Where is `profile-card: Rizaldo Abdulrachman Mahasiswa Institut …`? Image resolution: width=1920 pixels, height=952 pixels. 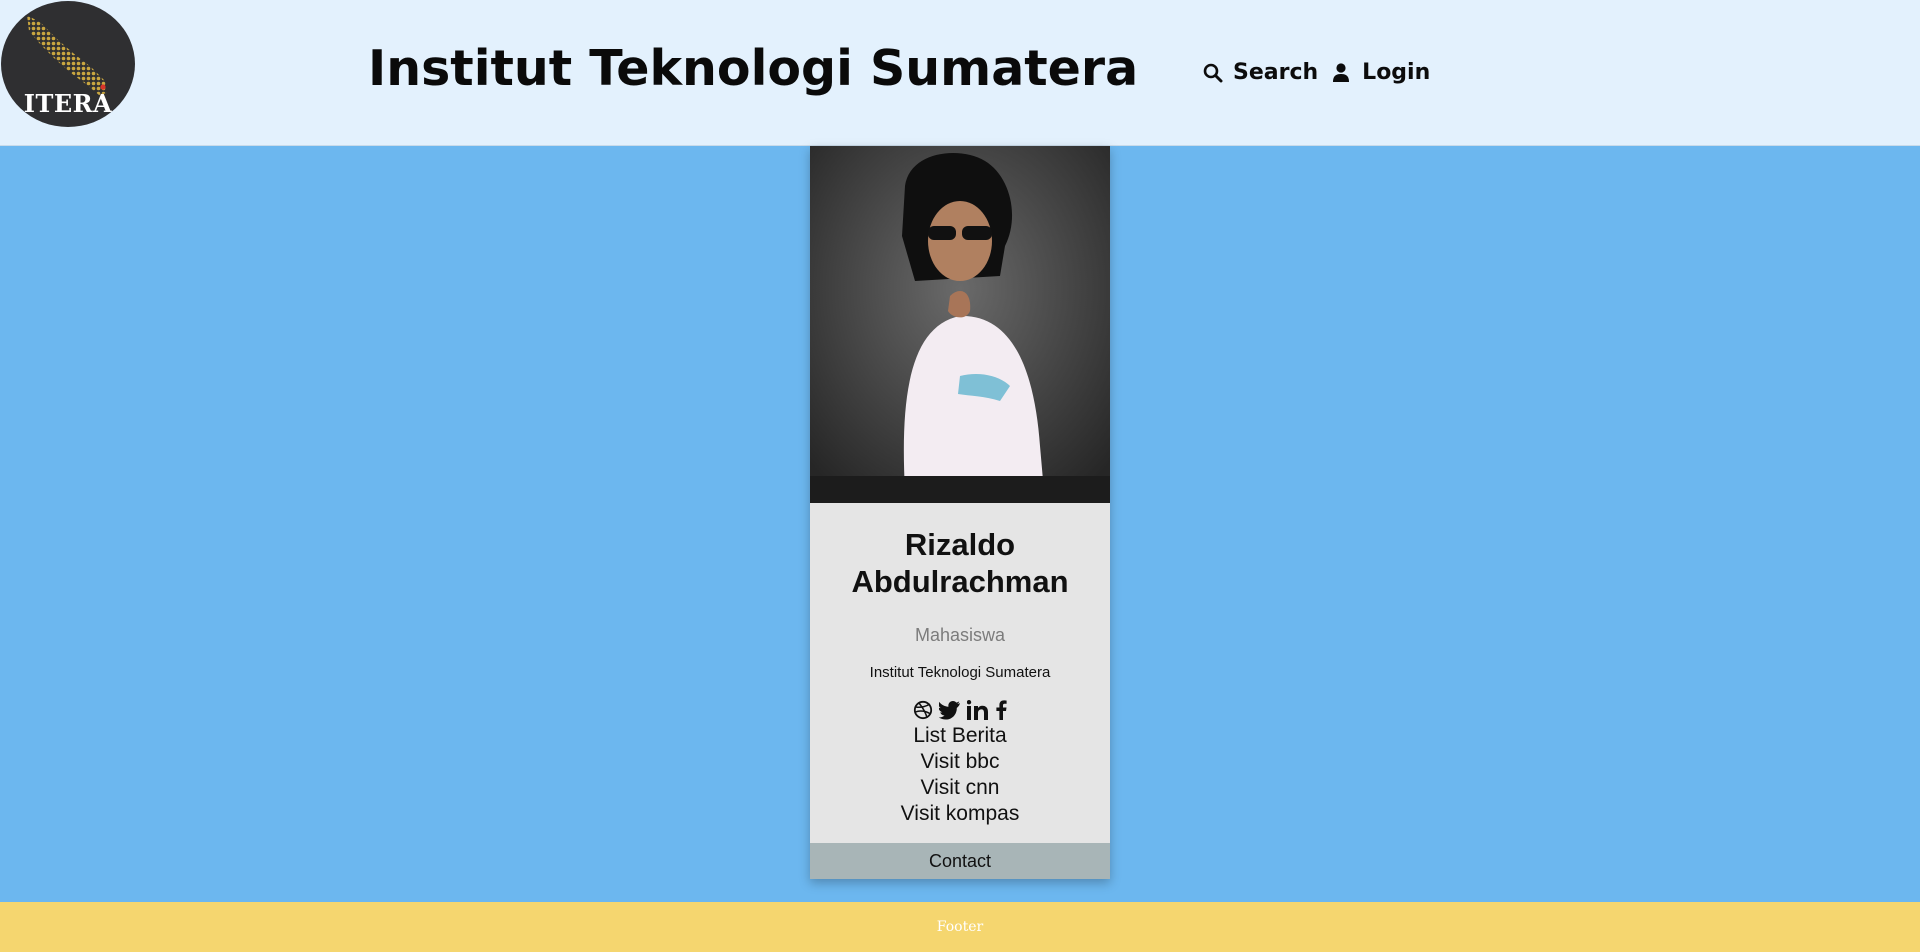 profile-card: Rizaldo Abdulrachman Mahasiswa Institut … is located at coordinates (960, 512).